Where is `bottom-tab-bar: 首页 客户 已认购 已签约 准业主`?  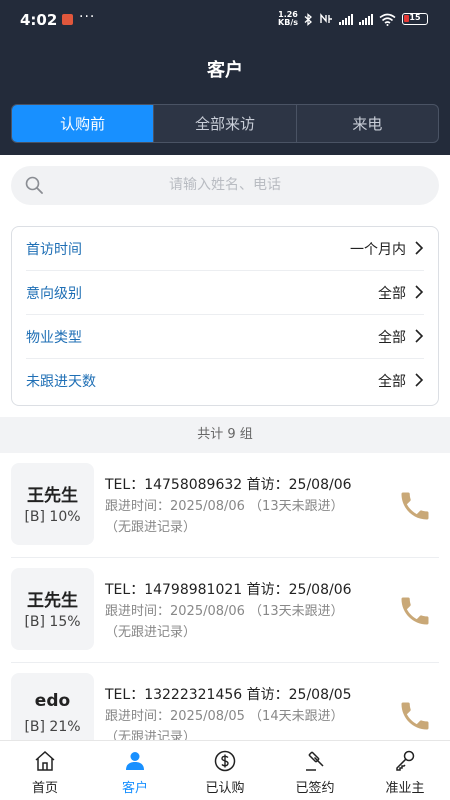
bottom-tab-bar: 首页 客户 已认购 已签约 准业主 is located at coordinates (225, 770).